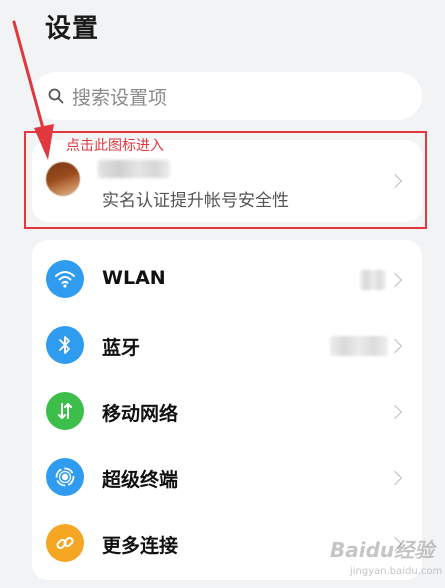 The width and height of the screenshot is (445, 588). What do you see at coordinates (140, 480) in the screenshot?
I see `settings-row-label: 超级终端` at bounding box center [140, 480].